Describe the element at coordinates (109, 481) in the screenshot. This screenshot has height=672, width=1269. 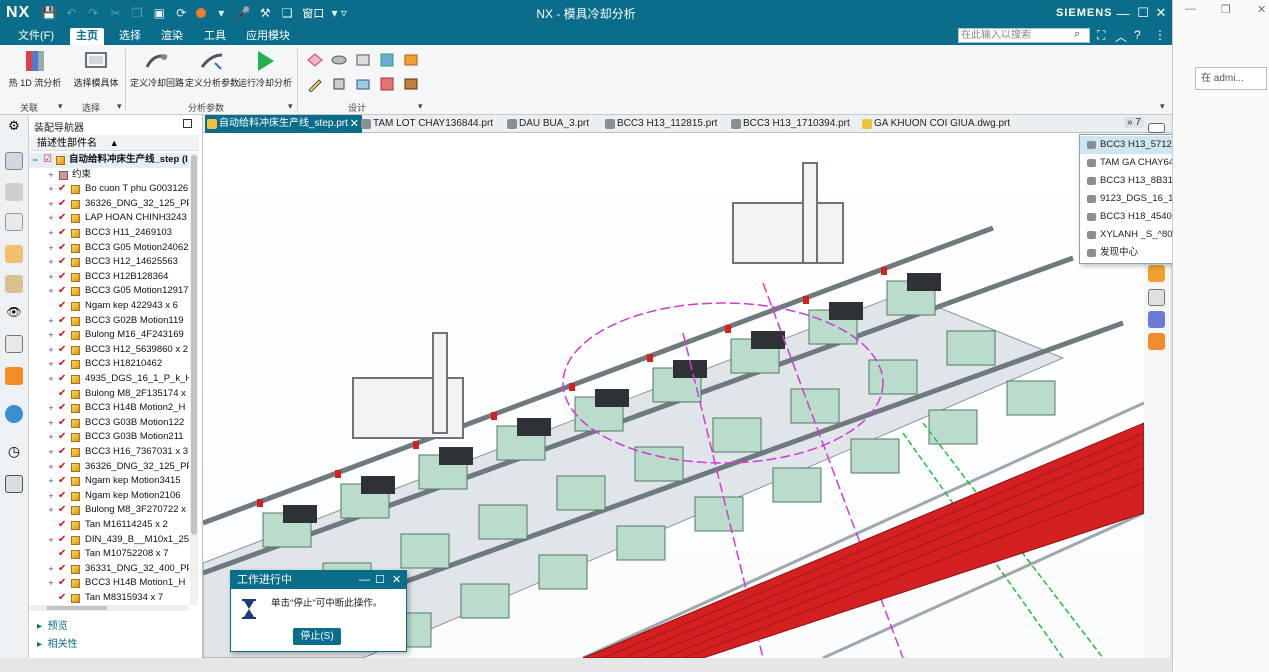
I see `tree-row: + ✔ Ngam kep Motion3415` at that location.